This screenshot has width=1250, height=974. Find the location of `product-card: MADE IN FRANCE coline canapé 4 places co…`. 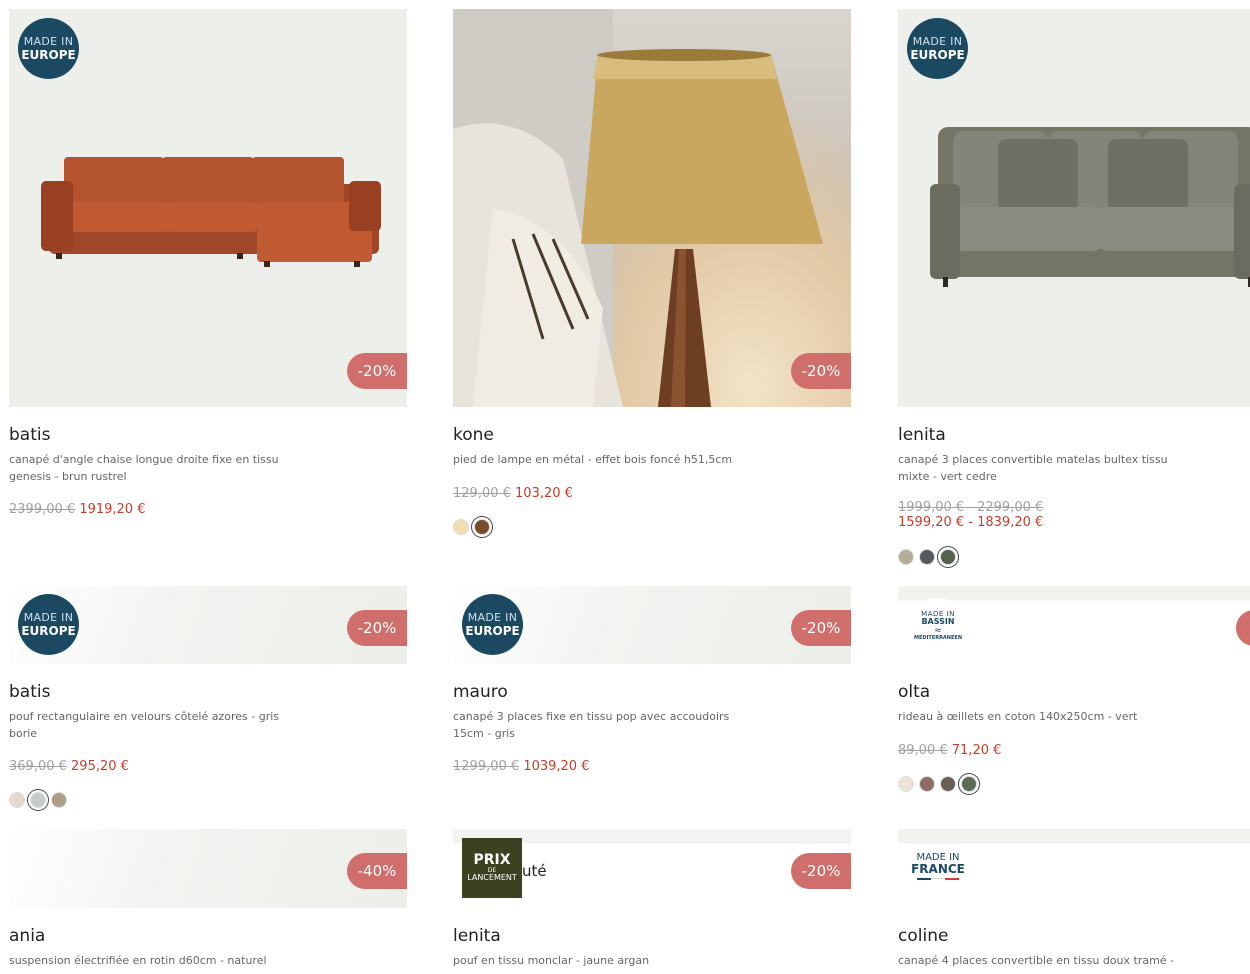

product-card: MADE IN FRANCE coline canapé 4 places co… is located at coordinates (1074, 898).